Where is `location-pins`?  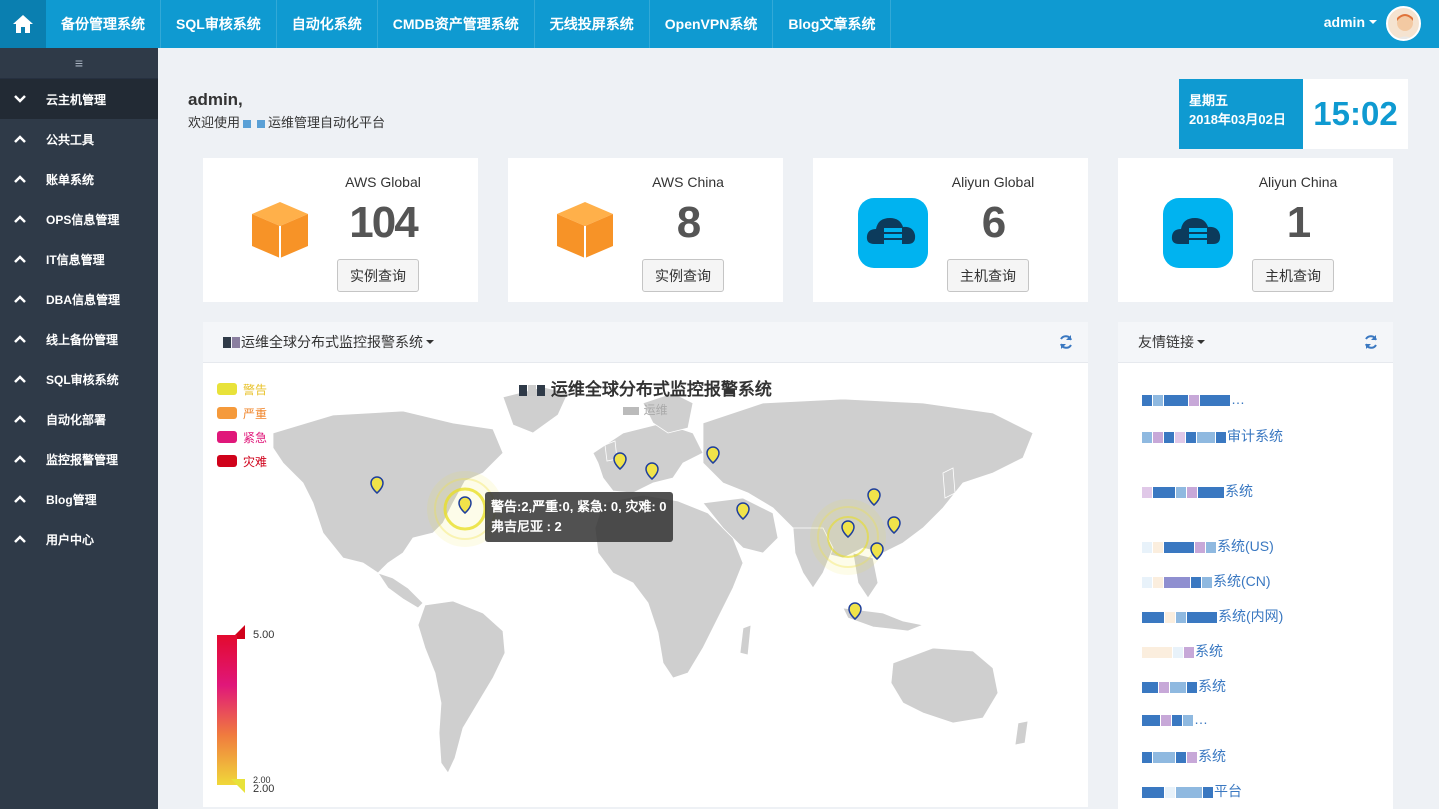
location-pins is located at coordinates (635, 533).